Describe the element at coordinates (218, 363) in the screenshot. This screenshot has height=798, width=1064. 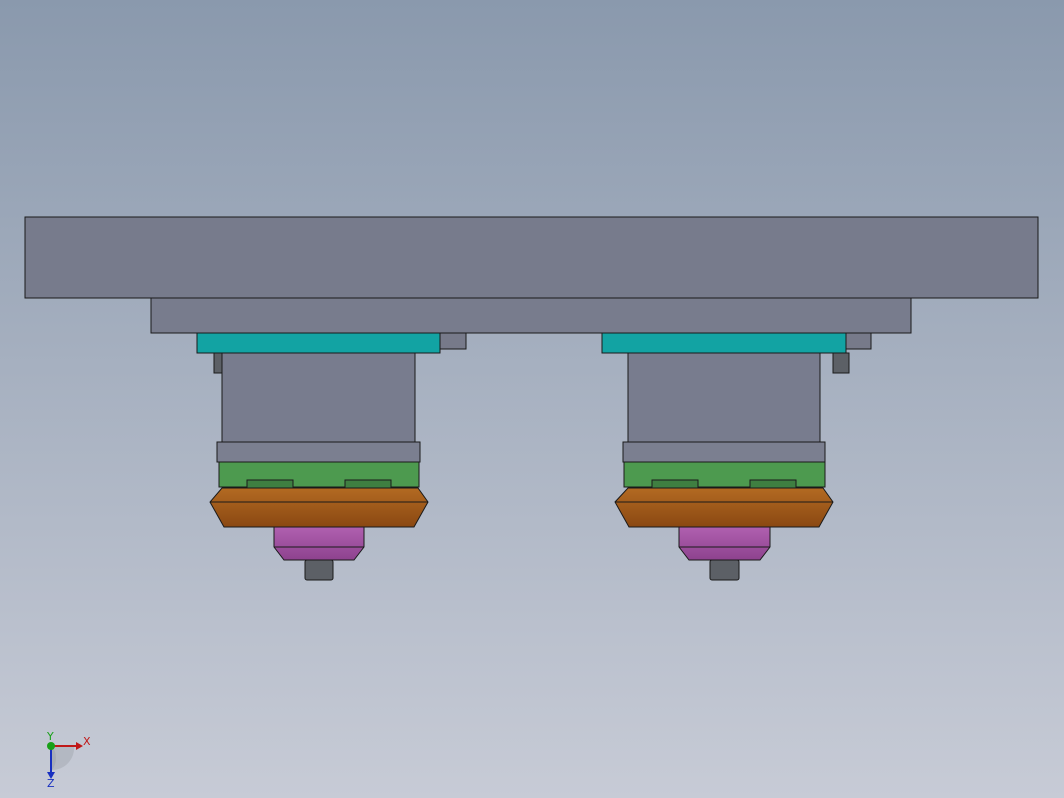
I see `left-pin` at that location.